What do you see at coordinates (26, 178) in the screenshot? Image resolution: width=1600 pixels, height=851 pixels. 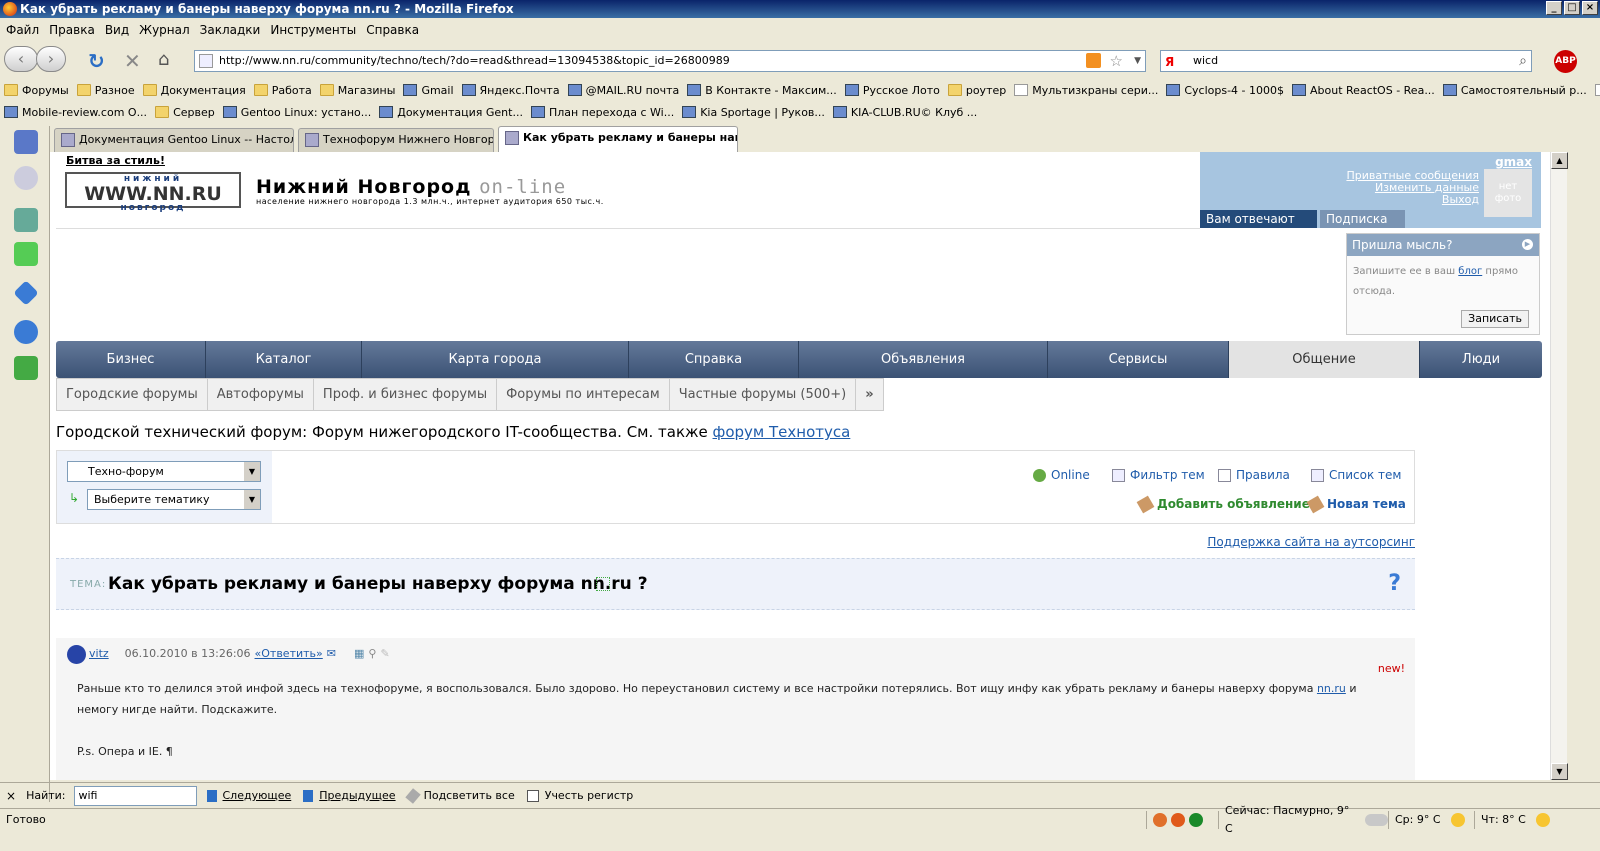 I see `history-clock-icon` at bounding box center [26, 178].